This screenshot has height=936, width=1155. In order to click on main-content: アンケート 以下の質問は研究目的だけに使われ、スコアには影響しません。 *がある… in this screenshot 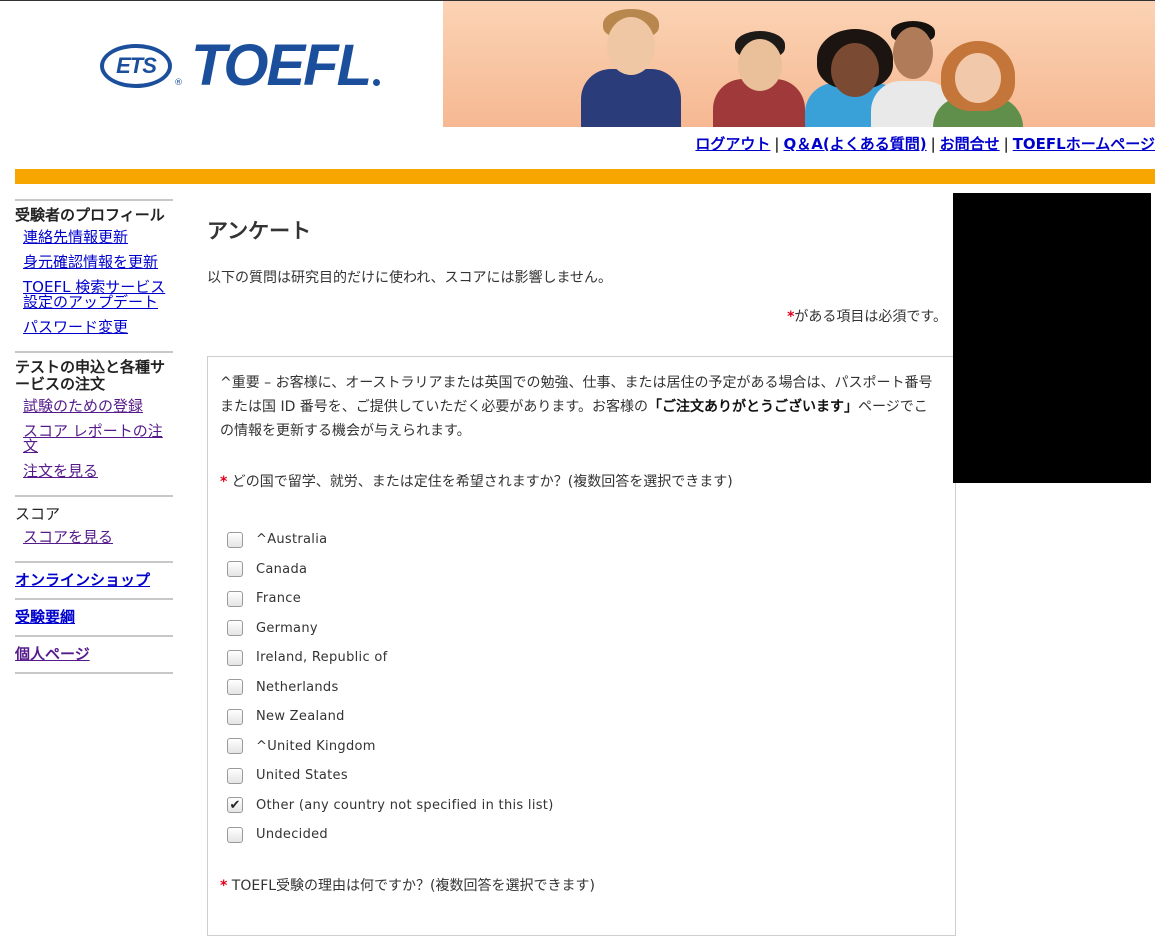, I will do `click(581, 270)`.